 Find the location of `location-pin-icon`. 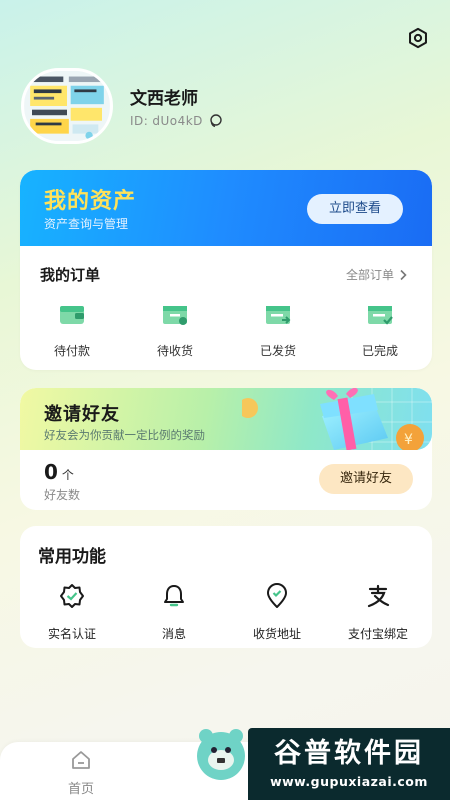

location-pin-icon is located at coordinates (277, 595).